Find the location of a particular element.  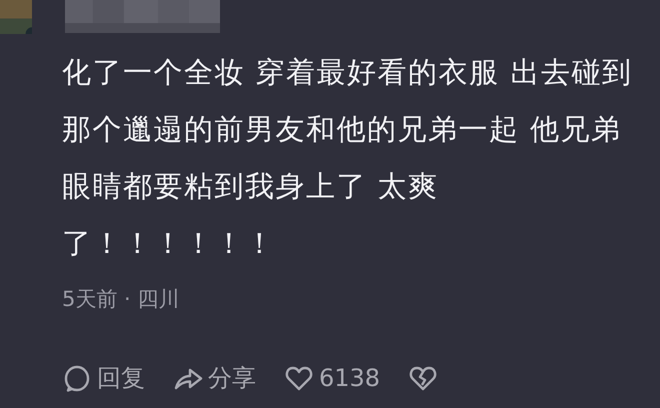

like-button: 6138 is located at coordinates (332, 378).